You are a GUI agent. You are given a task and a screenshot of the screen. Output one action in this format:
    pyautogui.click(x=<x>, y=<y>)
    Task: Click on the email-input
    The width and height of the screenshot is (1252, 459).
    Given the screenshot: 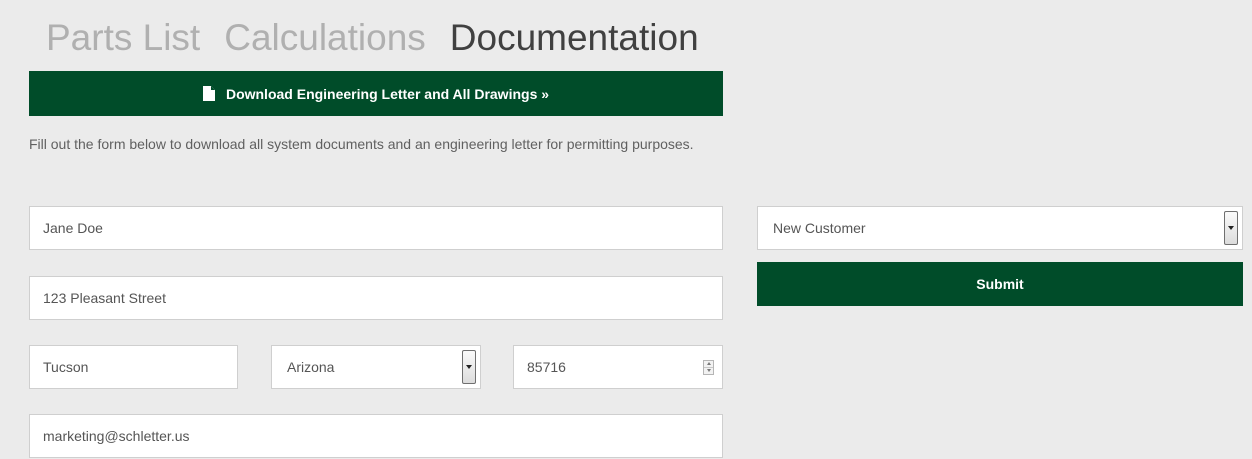 What is the action you would take?
    pyautogui.click(x=376, y=436)
    